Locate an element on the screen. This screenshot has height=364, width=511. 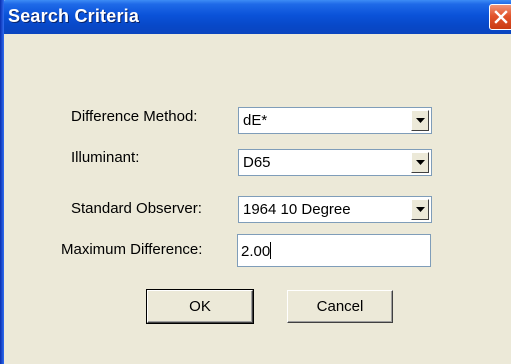
illuminant-label: Illuminant: is located at coordinates (105, 157).